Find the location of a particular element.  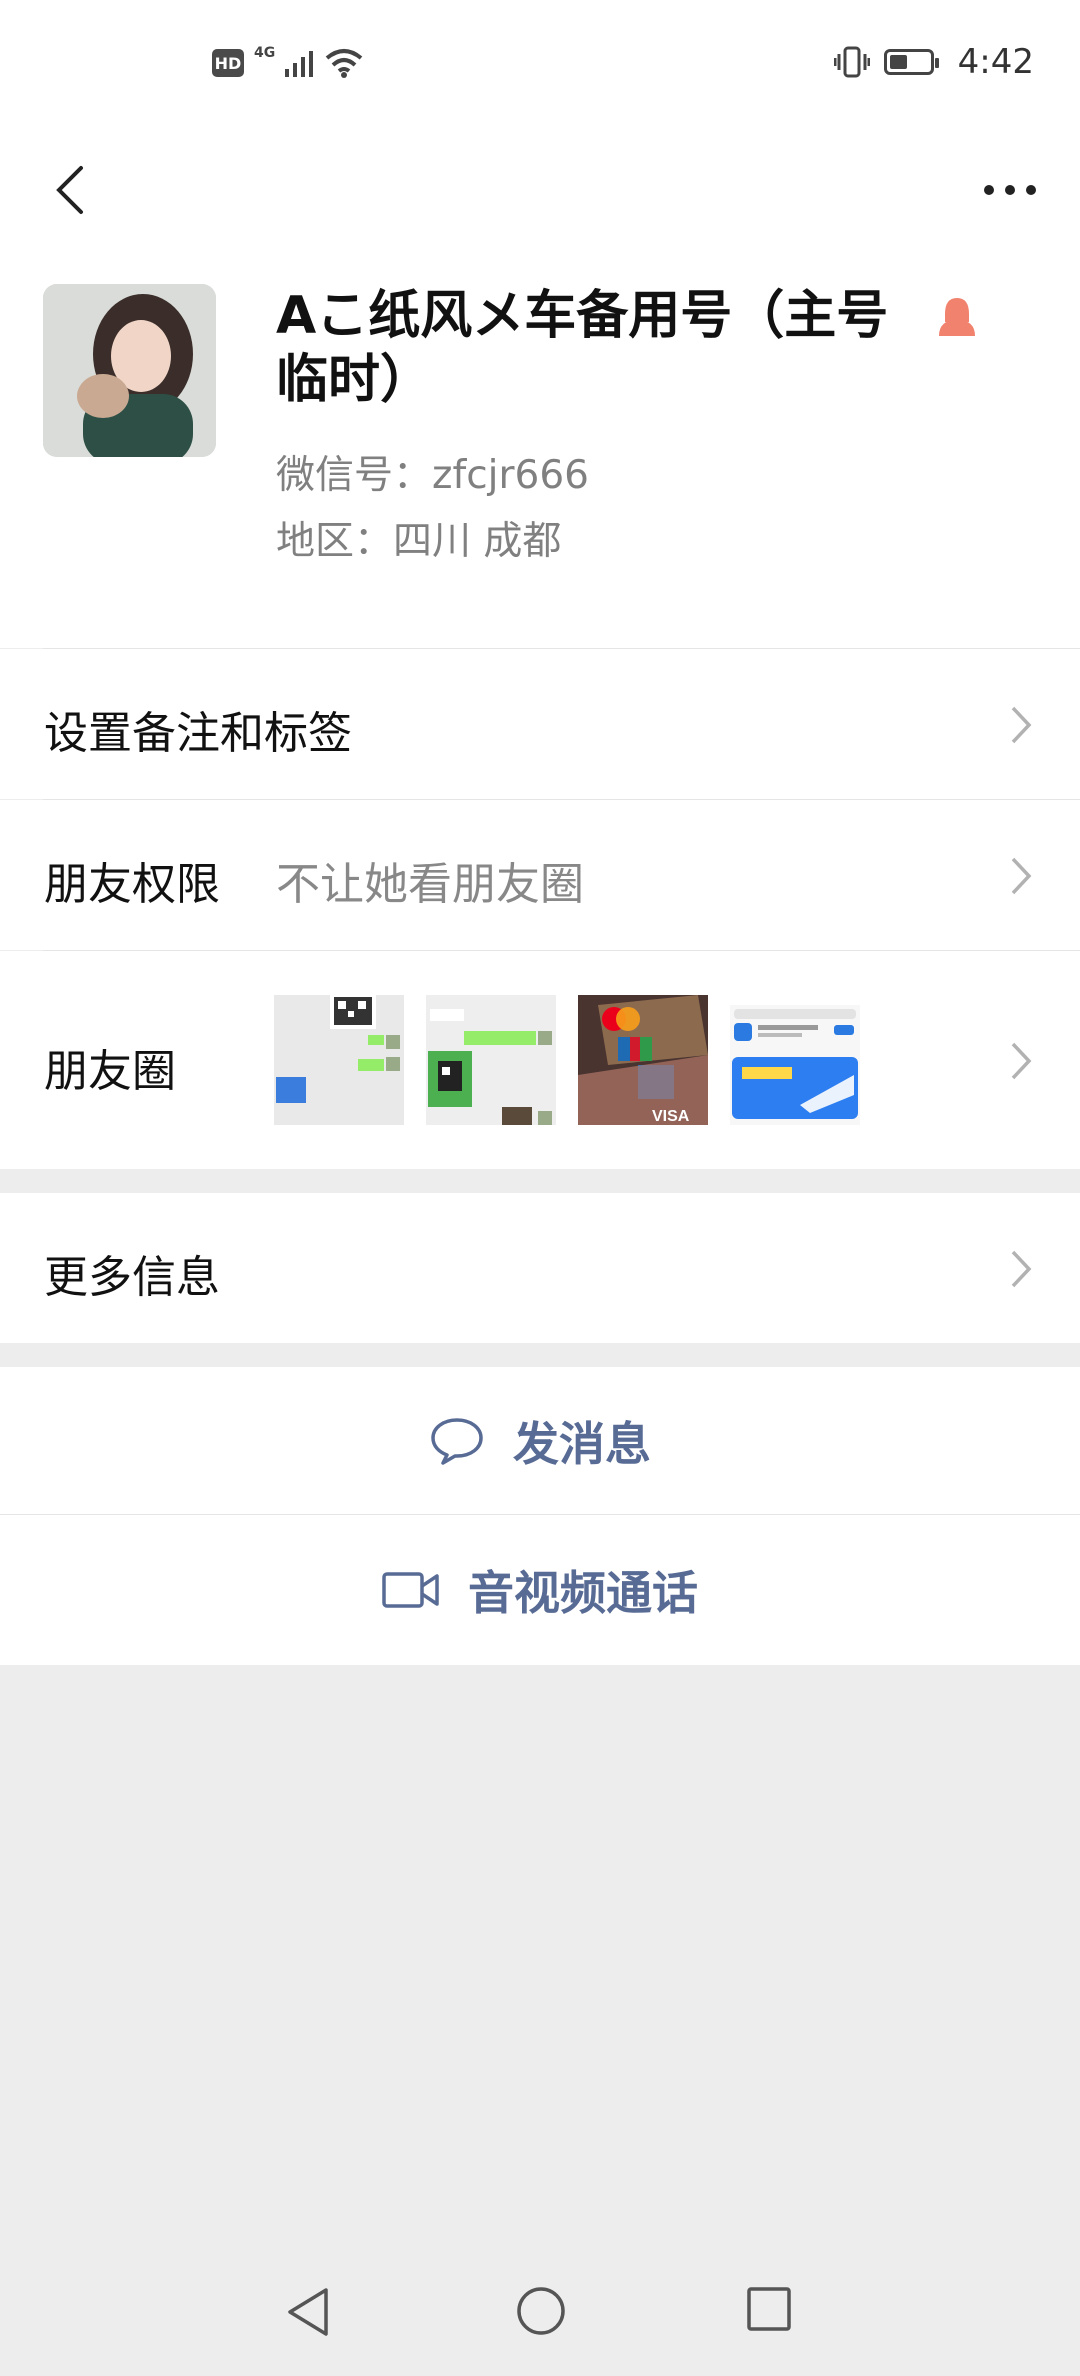

nav-home-button is located at coordinates (541, 2313).